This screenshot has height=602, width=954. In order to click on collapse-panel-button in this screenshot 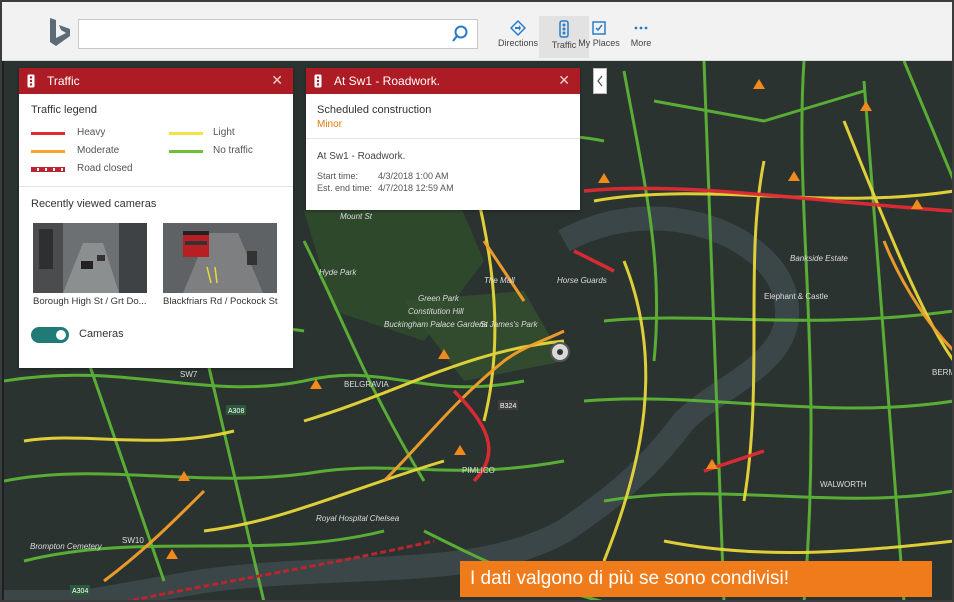, I will do `click(600, 81)`.